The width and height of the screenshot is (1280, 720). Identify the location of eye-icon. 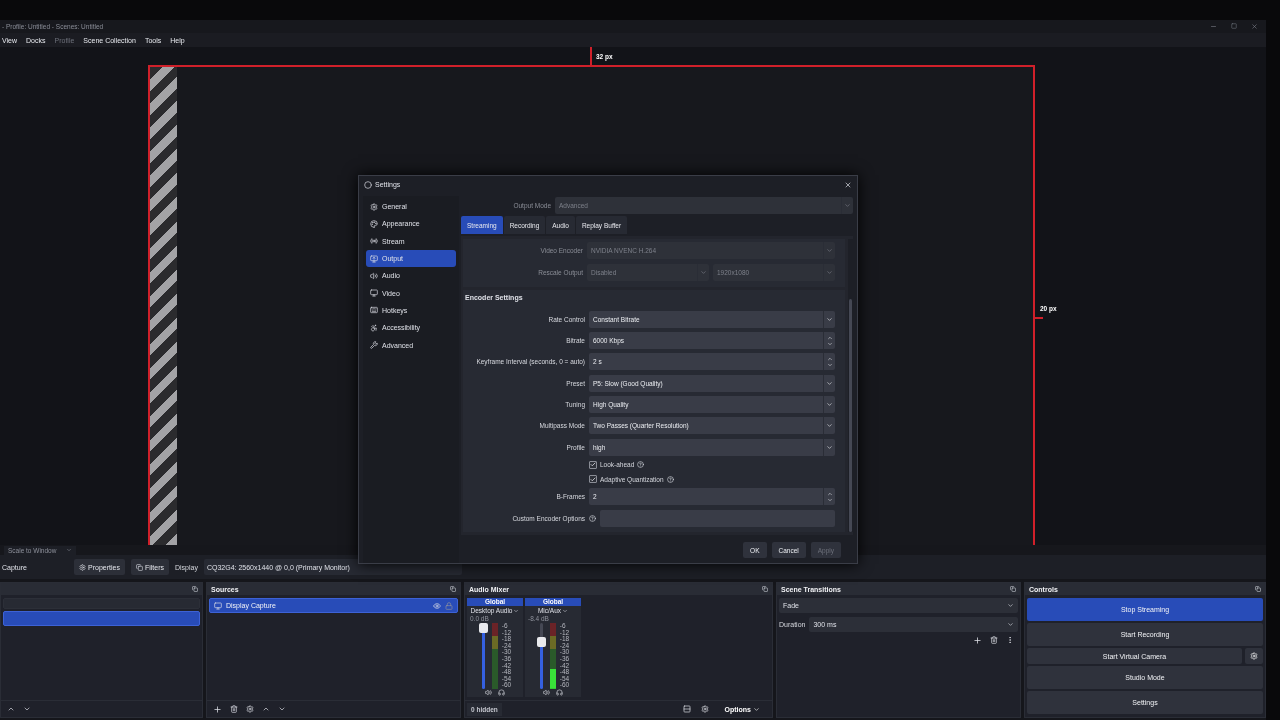
(437, 605).